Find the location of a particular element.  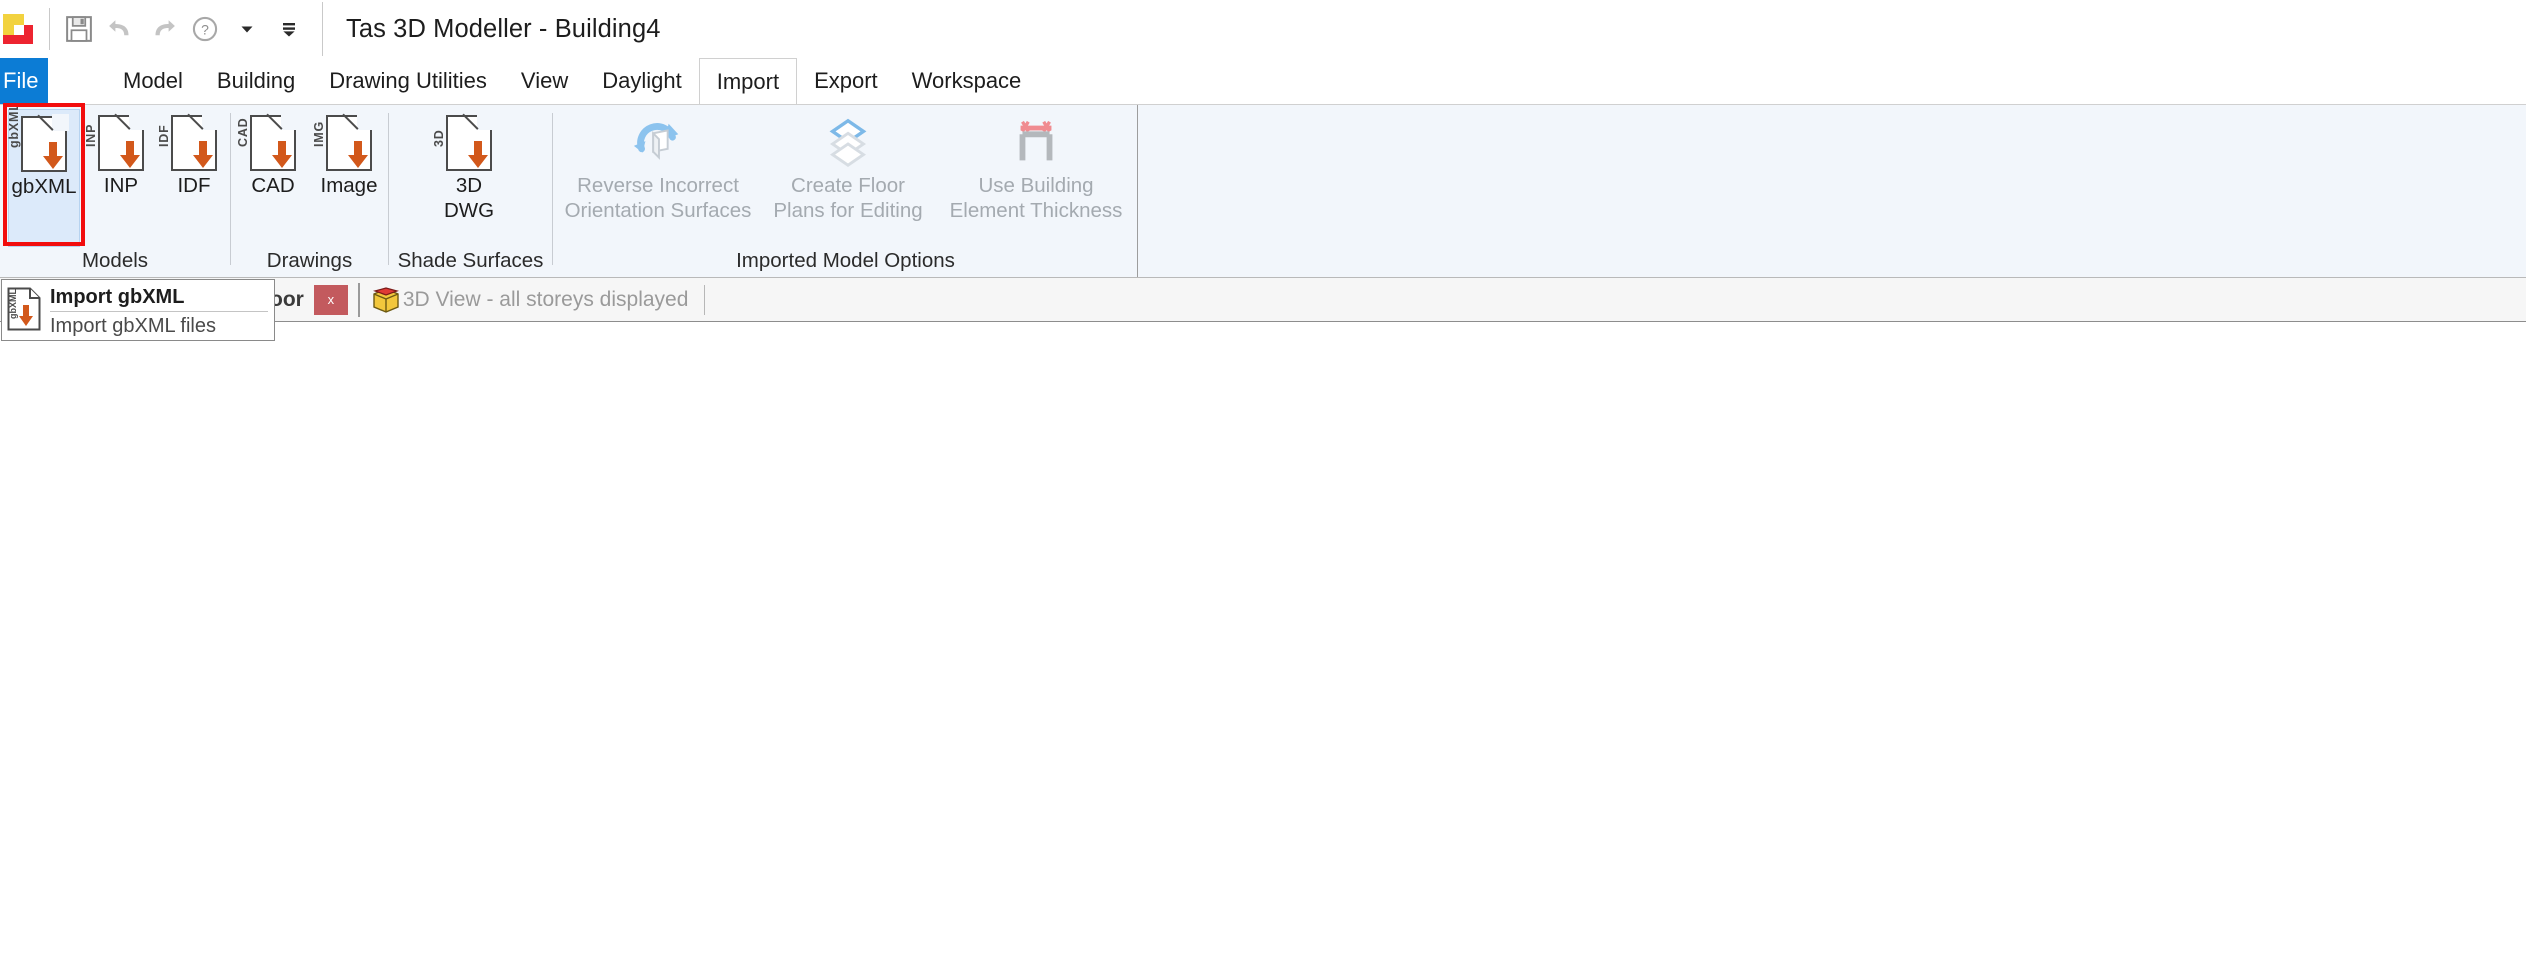

menu-item-building: Building is located at coordinates (256, 81).